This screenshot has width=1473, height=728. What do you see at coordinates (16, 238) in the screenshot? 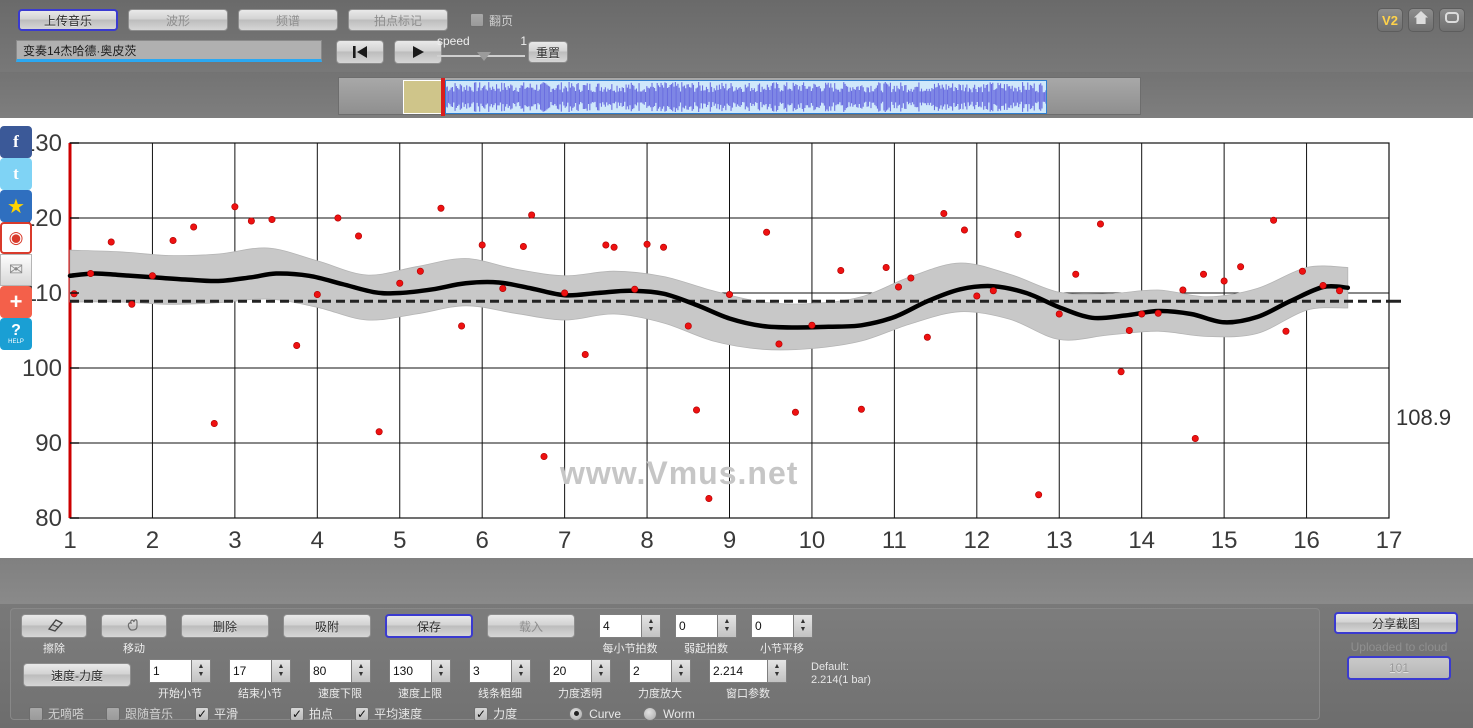
I see `weibo-icon: ◉` at bounding box center [16, 238].